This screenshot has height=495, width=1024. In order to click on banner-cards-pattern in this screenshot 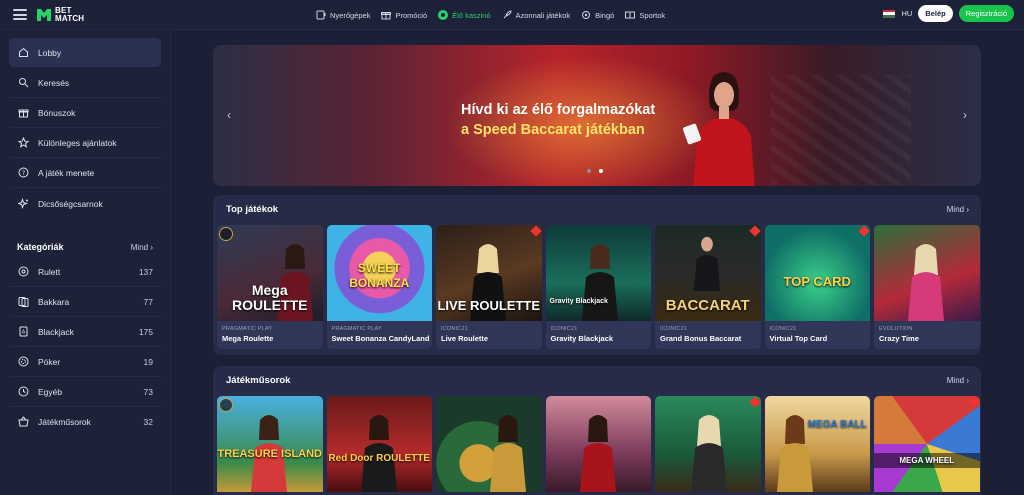, I will do `click(841, 130)`.